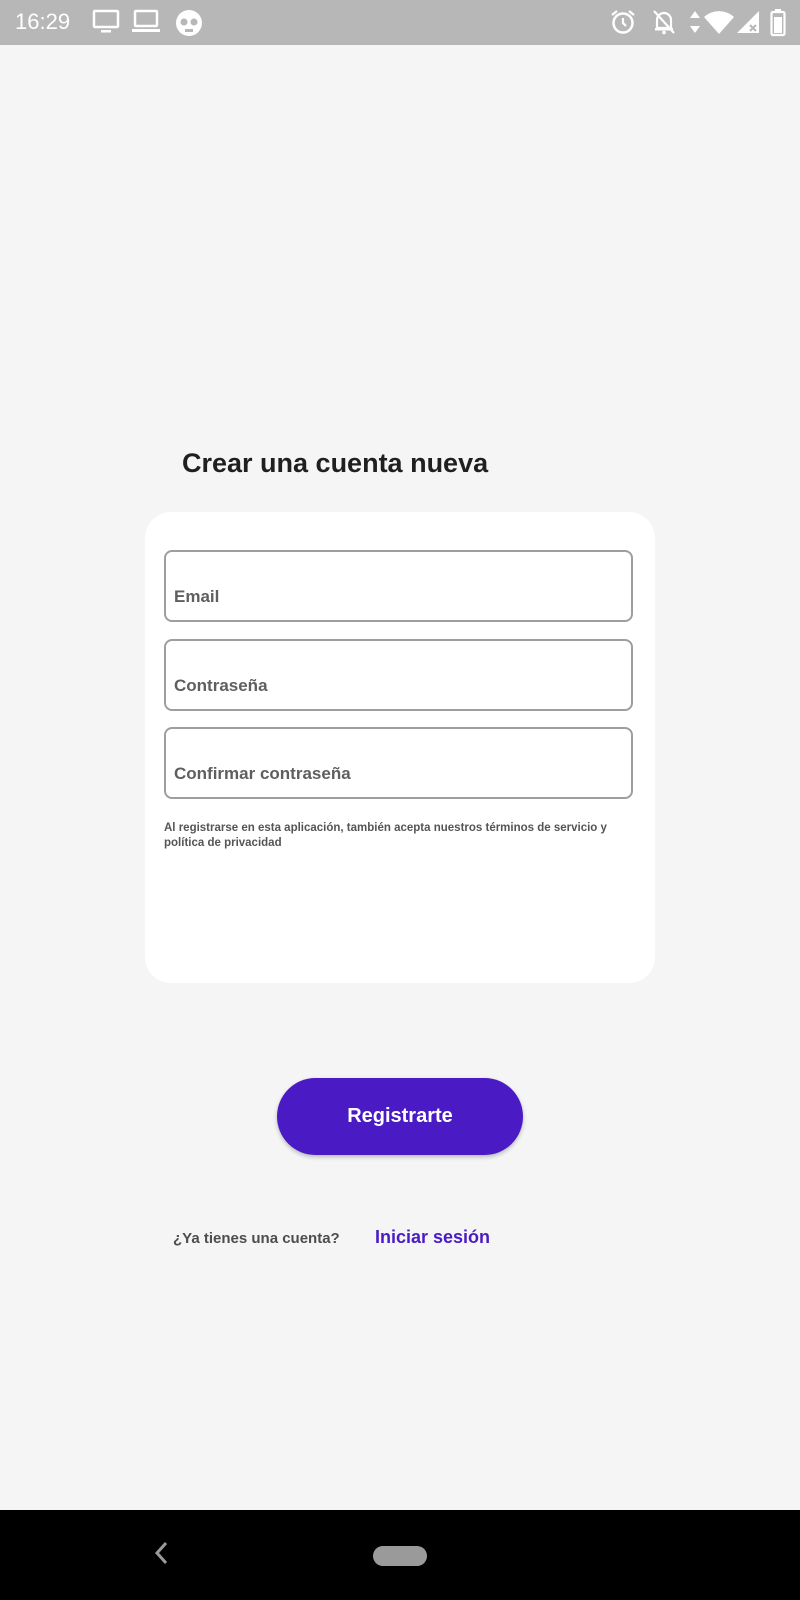 The height and width of the screenshot is (1600, 800). Describe the element at coordinates (398, 686) in the screenshot. I see `password-input` at that location.